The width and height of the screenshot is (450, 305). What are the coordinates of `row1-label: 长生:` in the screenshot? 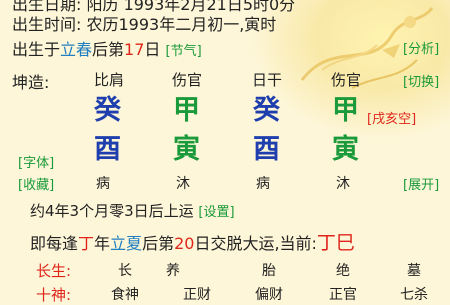 It's located at (54, 271).